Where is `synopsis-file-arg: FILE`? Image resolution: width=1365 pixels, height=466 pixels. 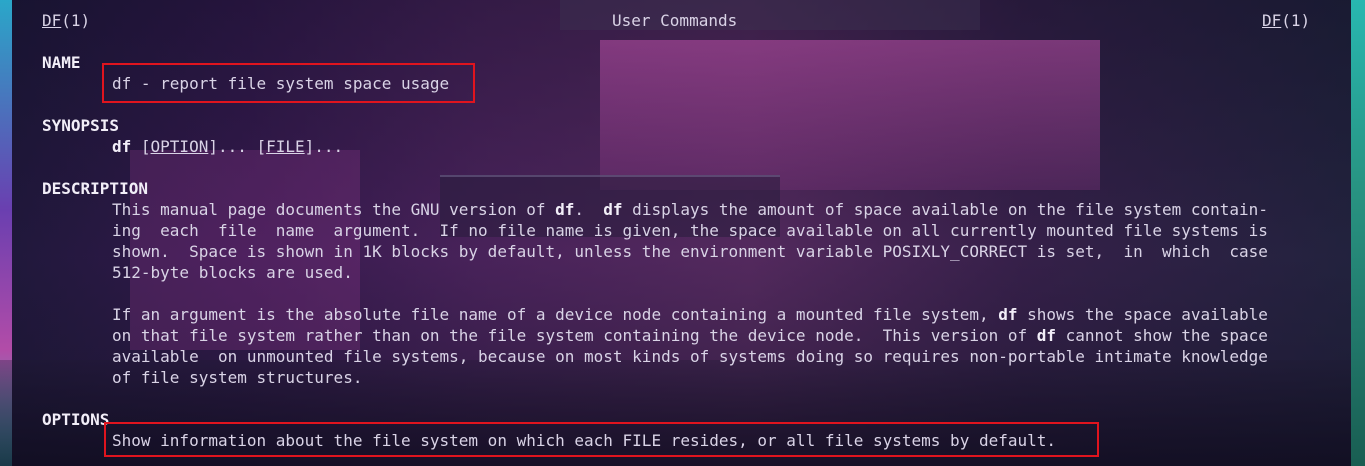
synopsis-file-arg: FILE is located at coordinates (285, 146).